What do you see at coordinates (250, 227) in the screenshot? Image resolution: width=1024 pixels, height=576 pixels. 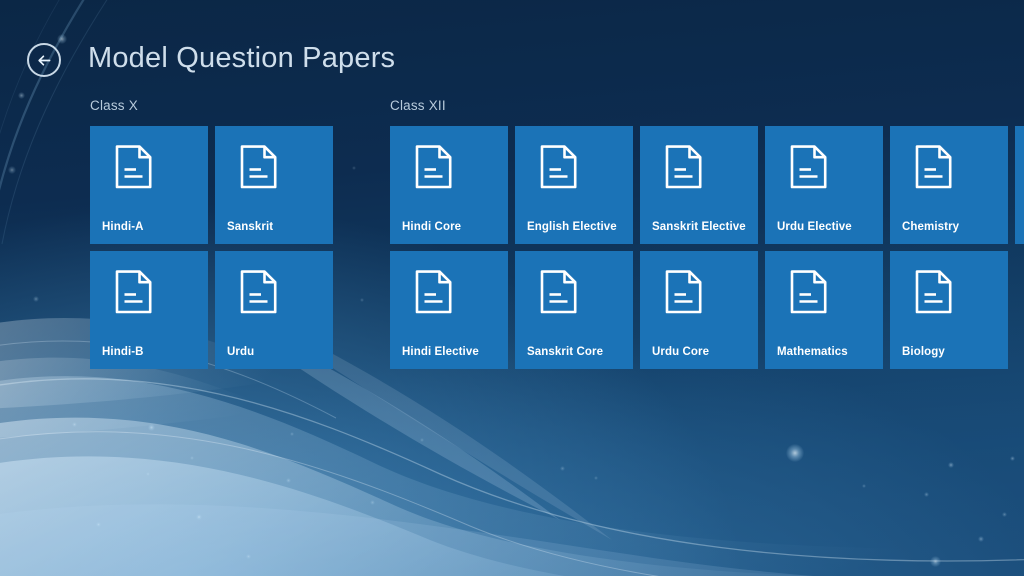 I see `tile-label: Sanskrit` at bounding box center [250, 227].